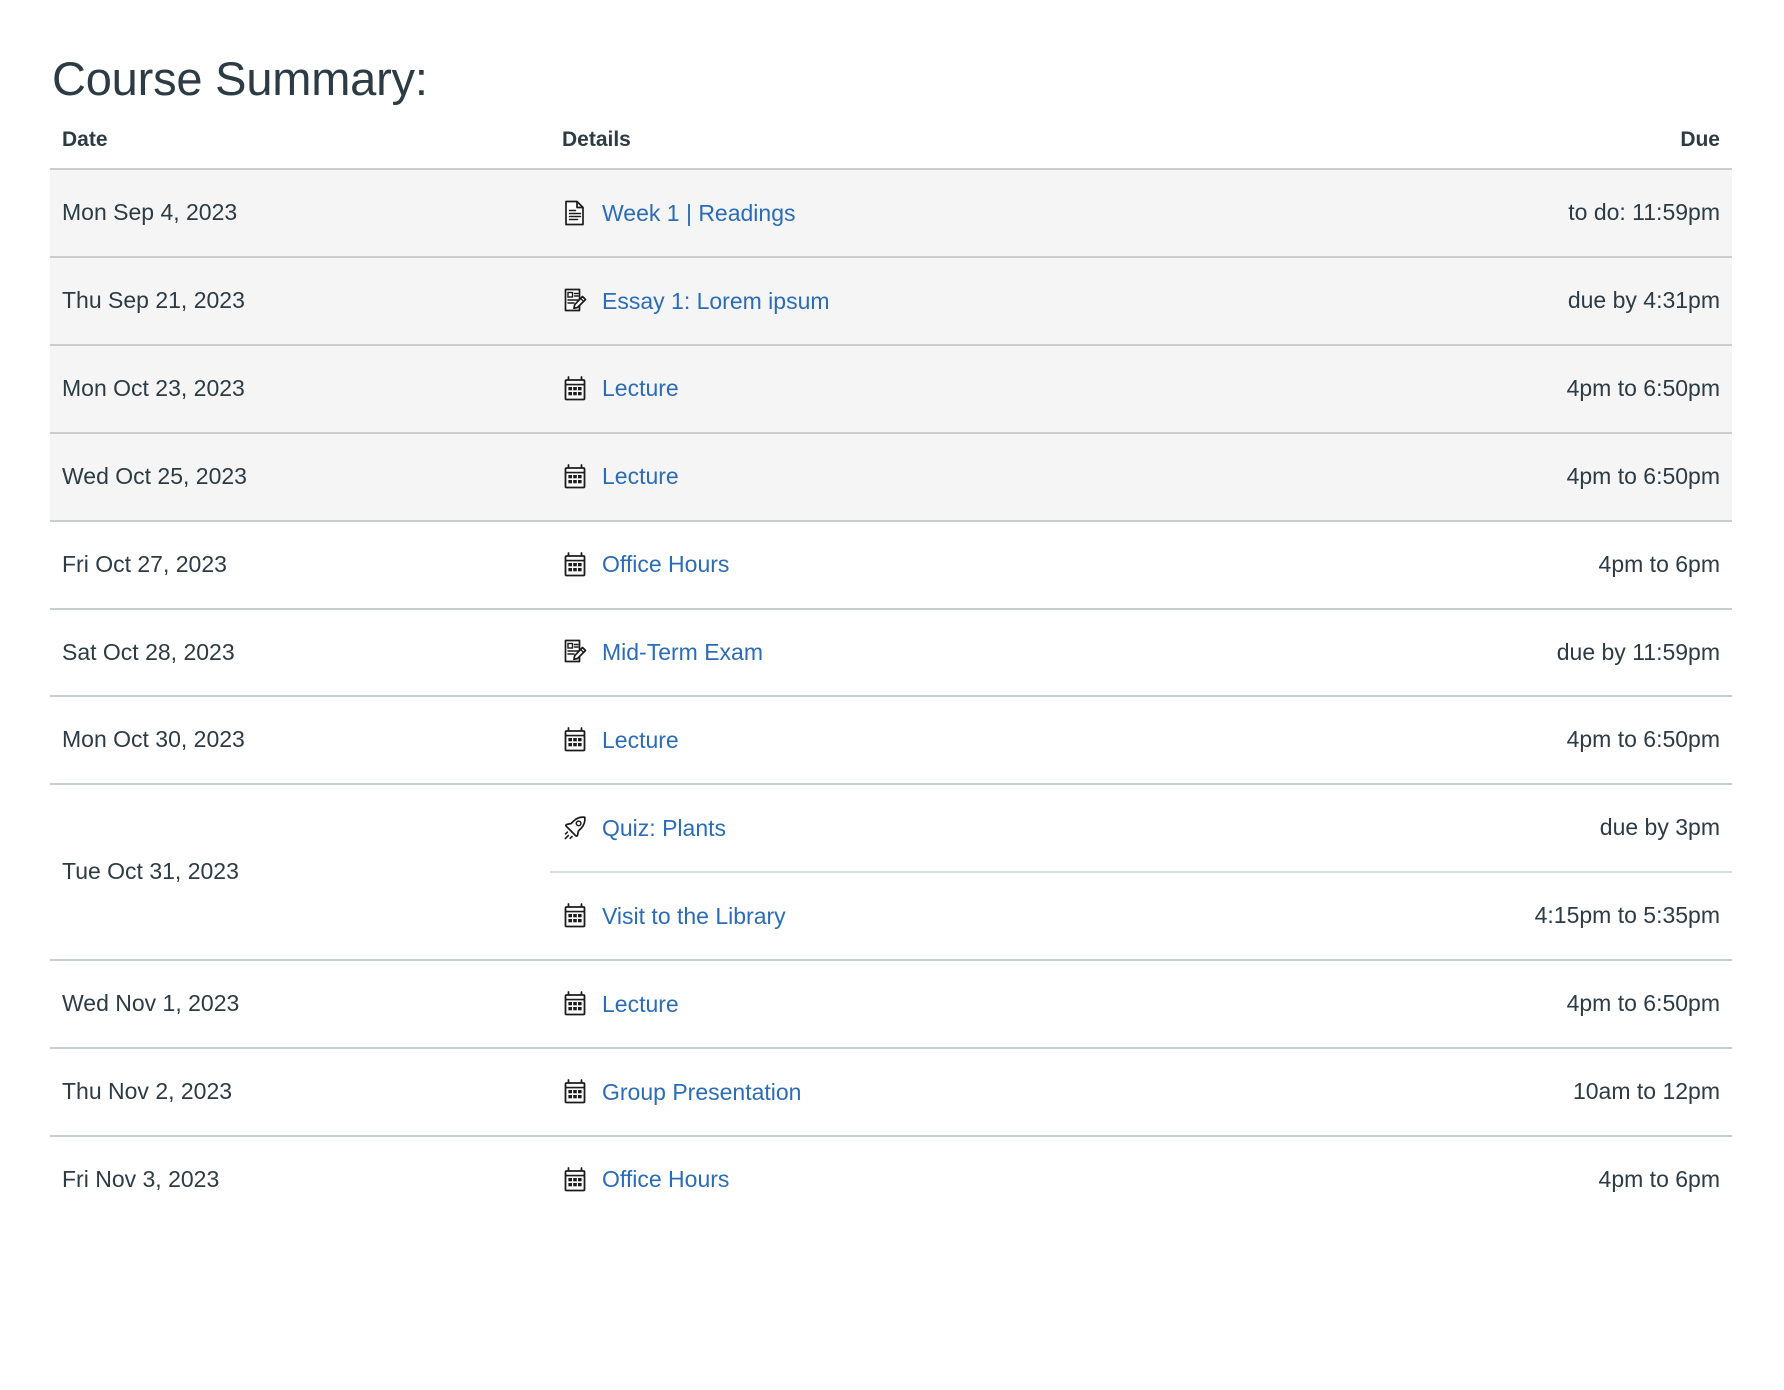 This screenshot has height=1390, width=1784. Describe the element at coordinates (300, 388) in the screenshot. I see `row-date: Mon Oct 23, 2023` at that location.